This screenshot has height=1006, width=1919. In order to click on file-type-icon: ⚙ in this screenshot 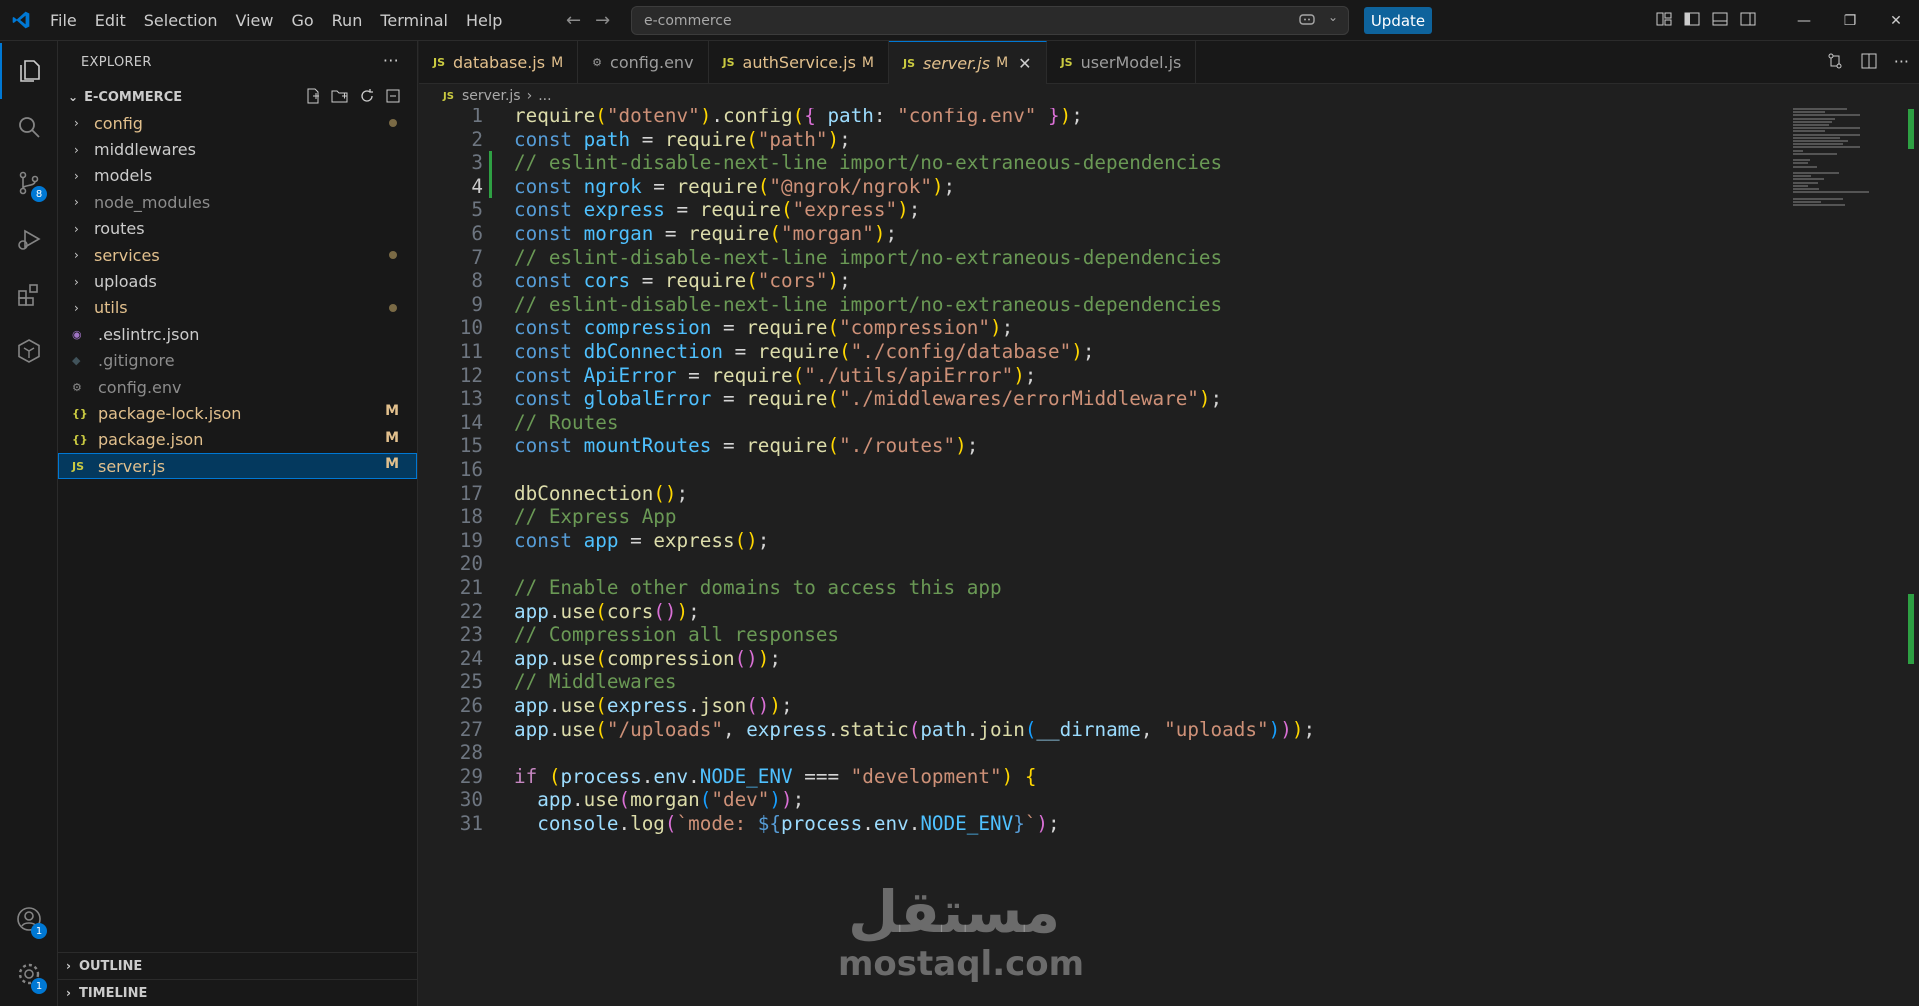, I will do `click(597, 62)`.